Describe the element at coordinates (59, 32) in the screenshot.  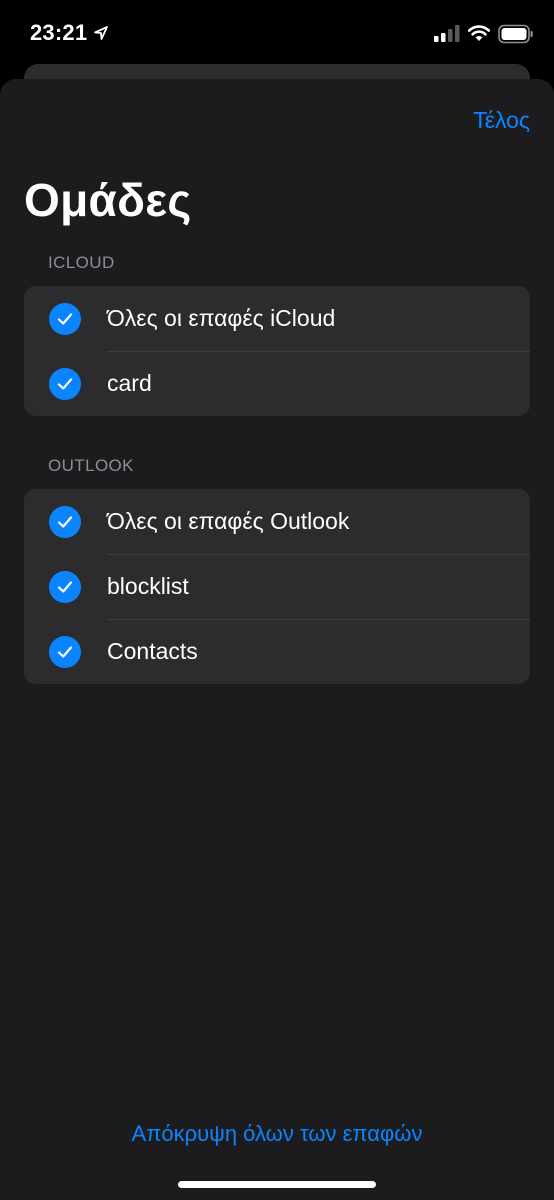
I see `status-time: 23:21` at that location.